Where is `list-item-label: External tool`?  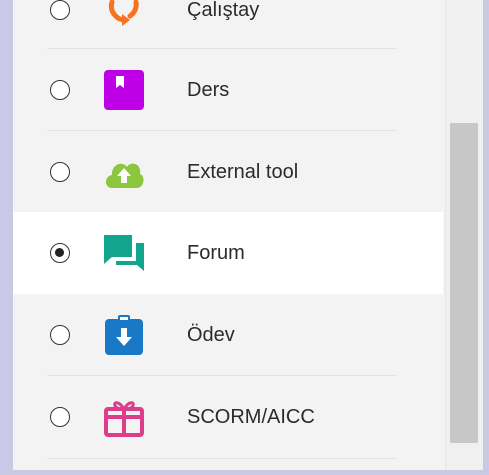
list-item-label: External tool is located at coordinates (243, 172).